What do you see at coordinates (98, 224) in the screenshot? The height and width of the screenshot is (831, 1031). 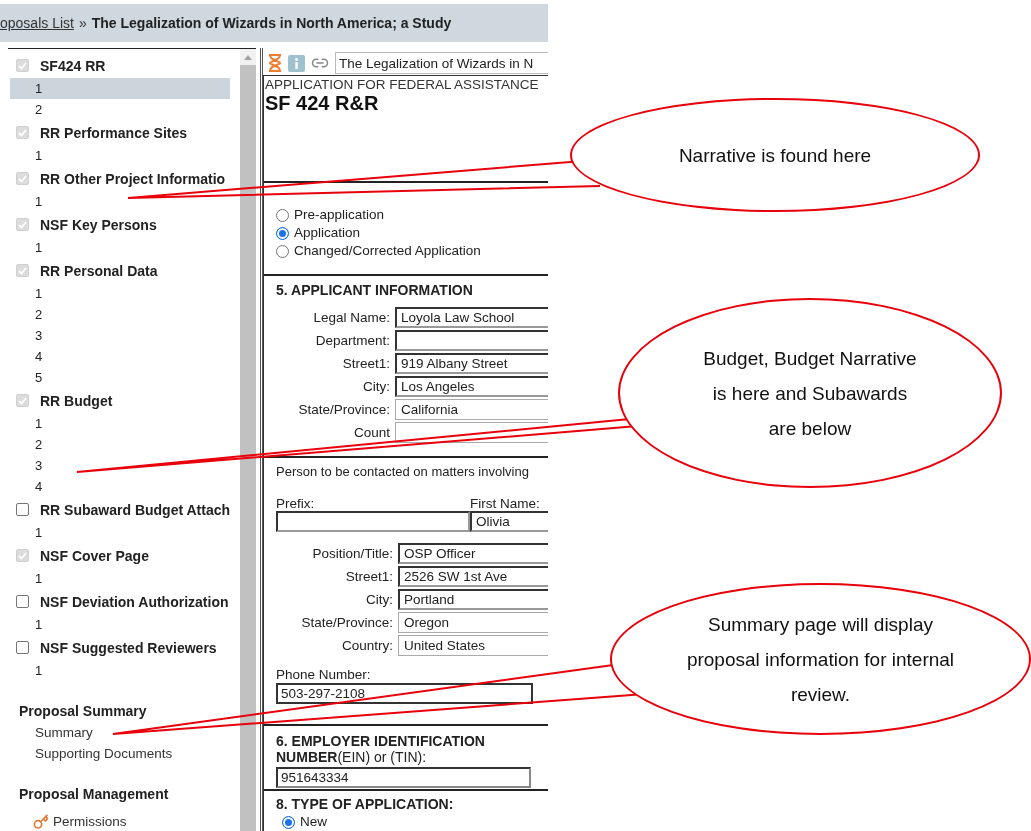 I see `form-name: NSF Key Persons` at bounding box center [98, 224].